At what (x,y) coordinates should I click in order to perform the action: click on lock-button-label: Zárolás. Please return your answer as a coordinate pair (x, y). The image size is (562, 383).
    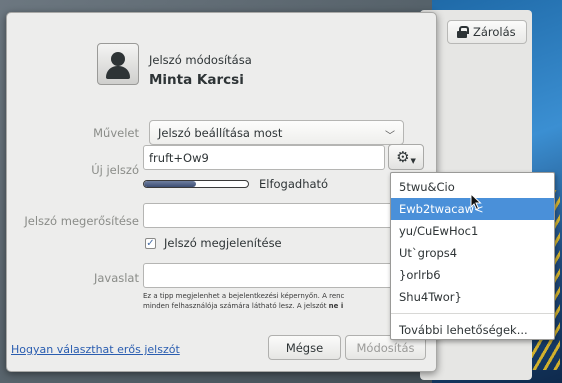
    Looking at the image, I should click on (494, 32).